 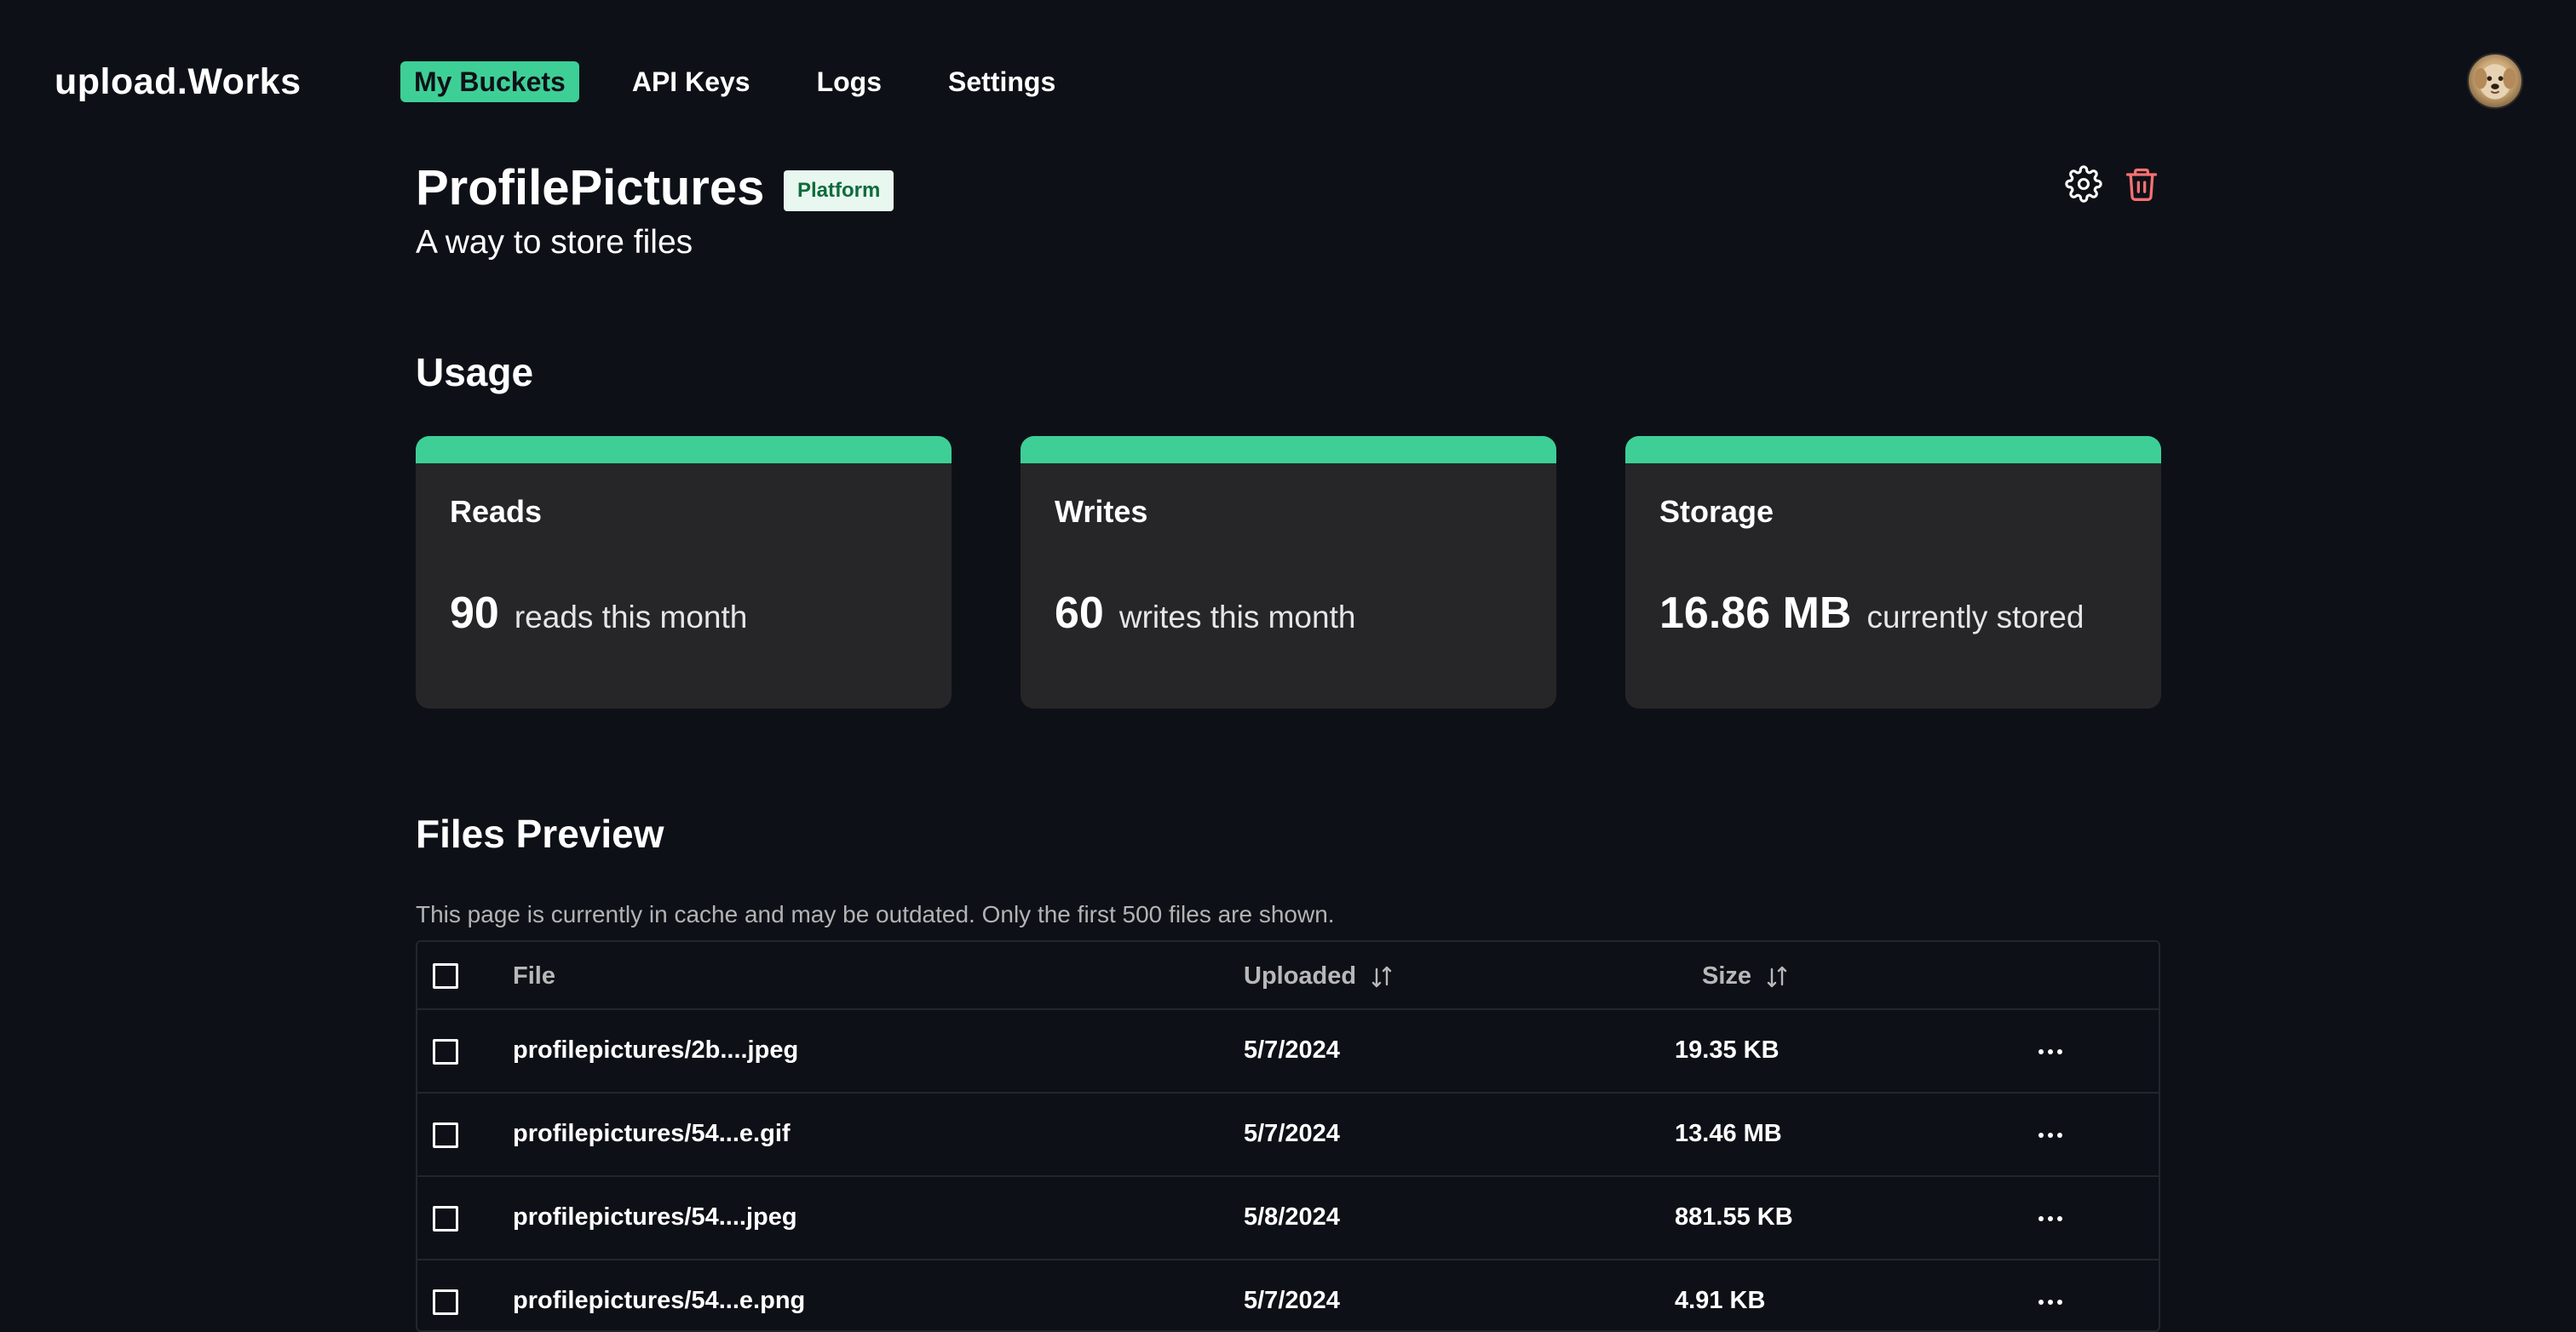 I want to click on gear-icon, so click(x=2084, y=184).